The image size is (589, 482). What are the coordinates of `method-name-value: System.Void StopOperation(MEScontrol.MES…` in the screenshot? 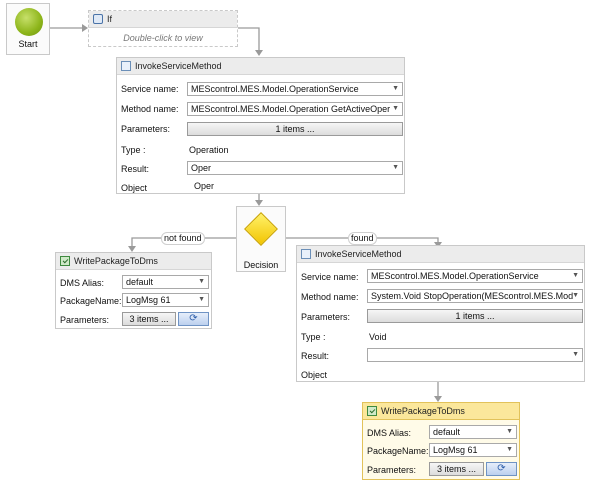 It's located at (472, 296).